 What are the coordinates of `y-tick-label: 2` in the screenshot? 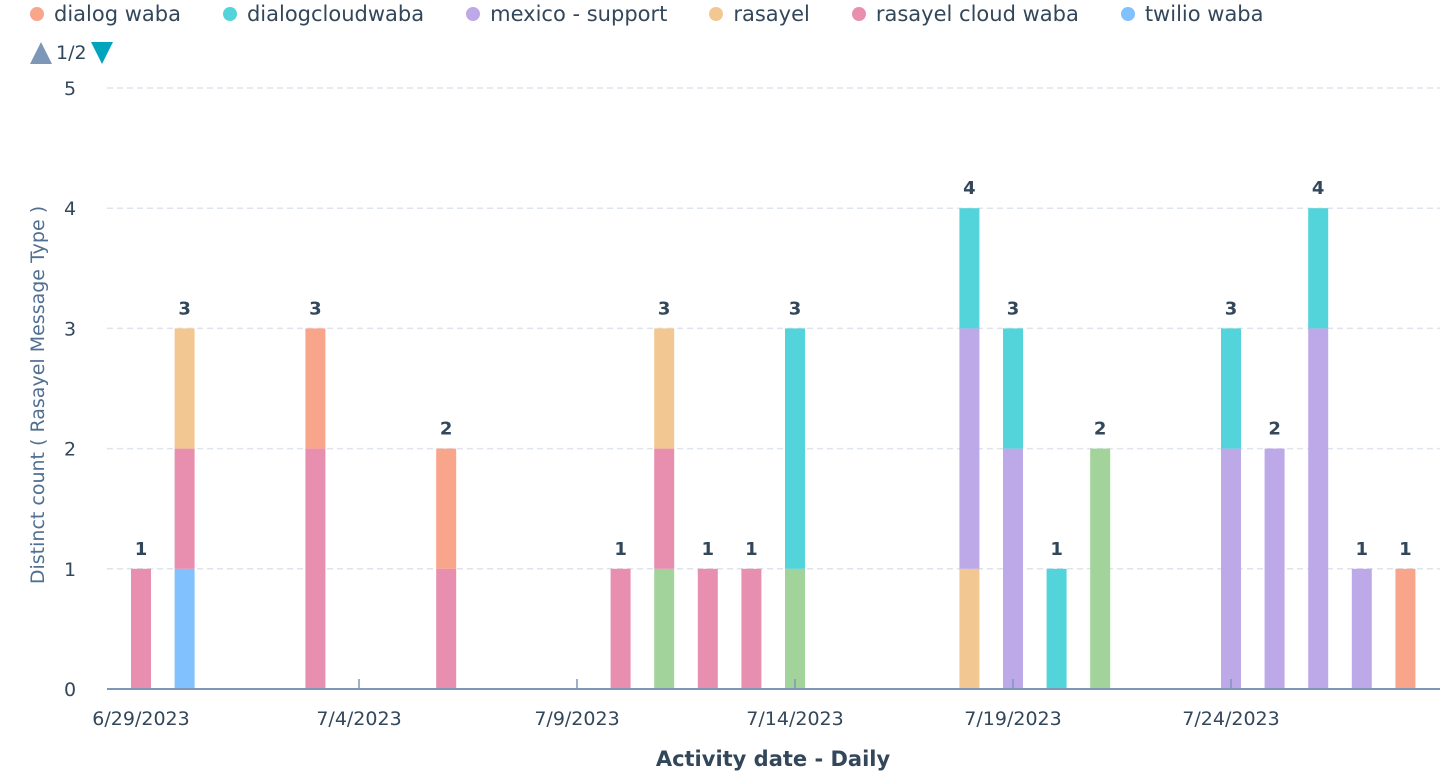 It's located at (70, 450).